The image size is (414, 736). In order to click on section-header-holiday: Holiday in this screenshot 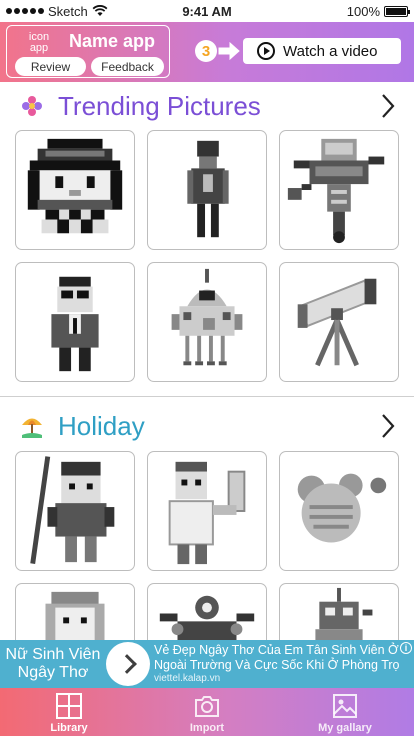, I will do `click(207, 426)`.